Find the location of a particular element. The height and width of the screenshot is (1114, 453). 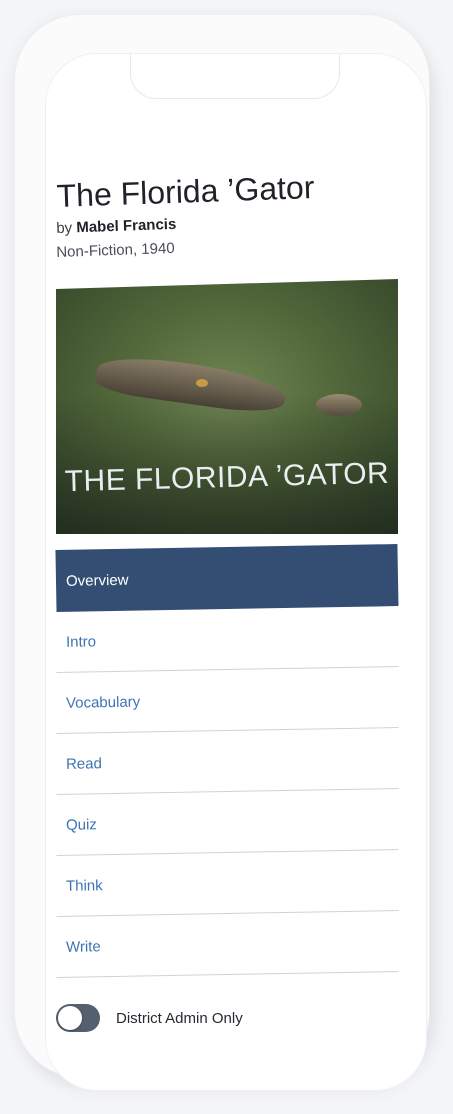

book-genre-year: Non-Fiction, 1940 is located at coordinates (115, 250).